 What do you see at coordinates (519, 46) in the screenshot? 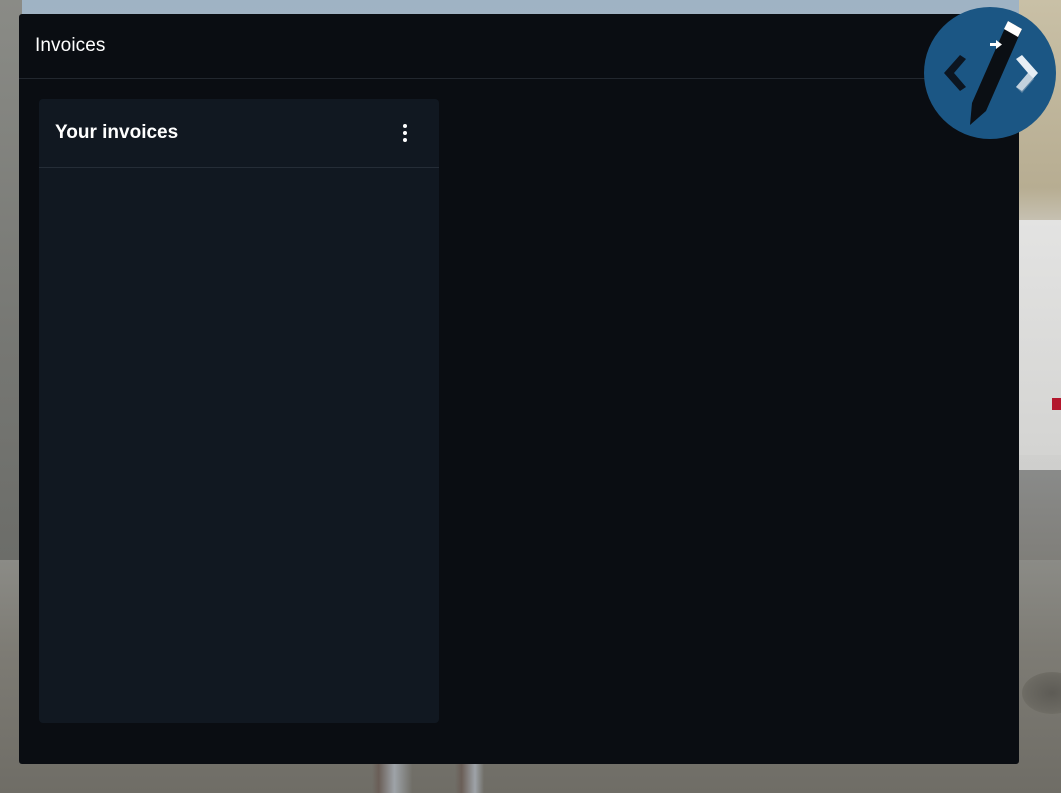
I see `window-header: Invoices` at bounding box center [519, 46].